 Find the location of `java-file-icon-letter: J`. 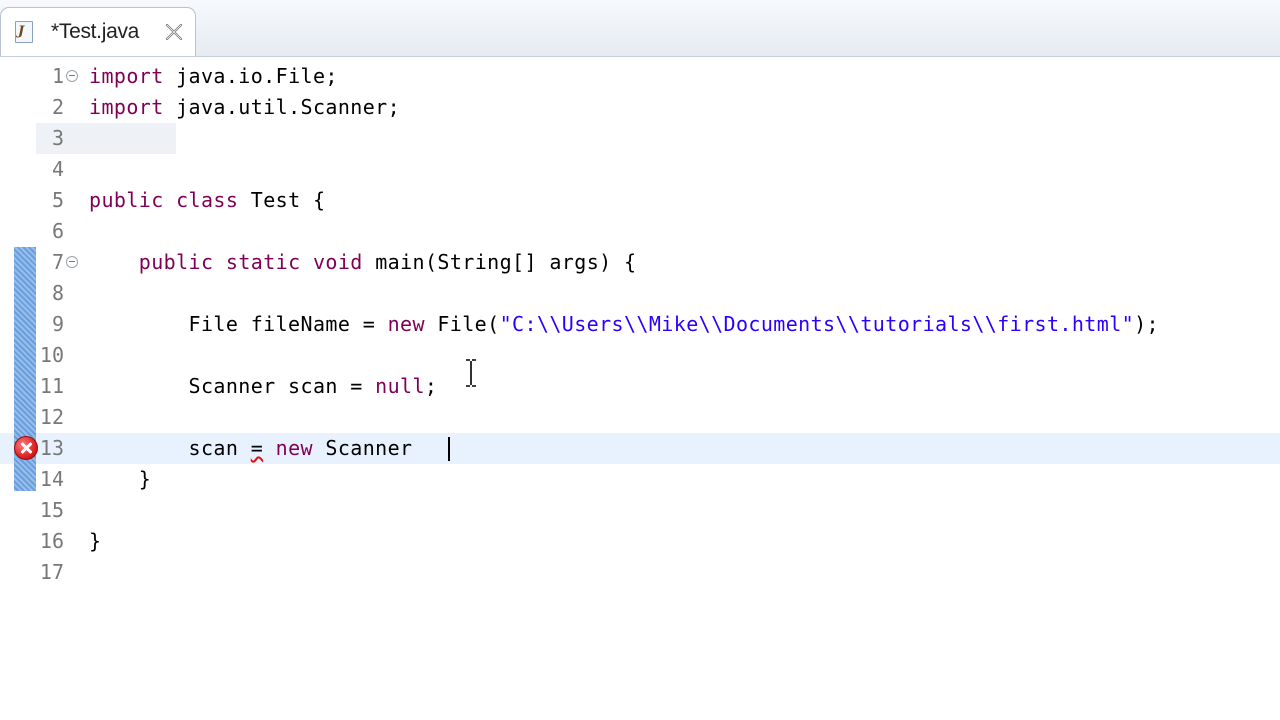

java-file-icon-letter: J is located at coordinates (21, 31).